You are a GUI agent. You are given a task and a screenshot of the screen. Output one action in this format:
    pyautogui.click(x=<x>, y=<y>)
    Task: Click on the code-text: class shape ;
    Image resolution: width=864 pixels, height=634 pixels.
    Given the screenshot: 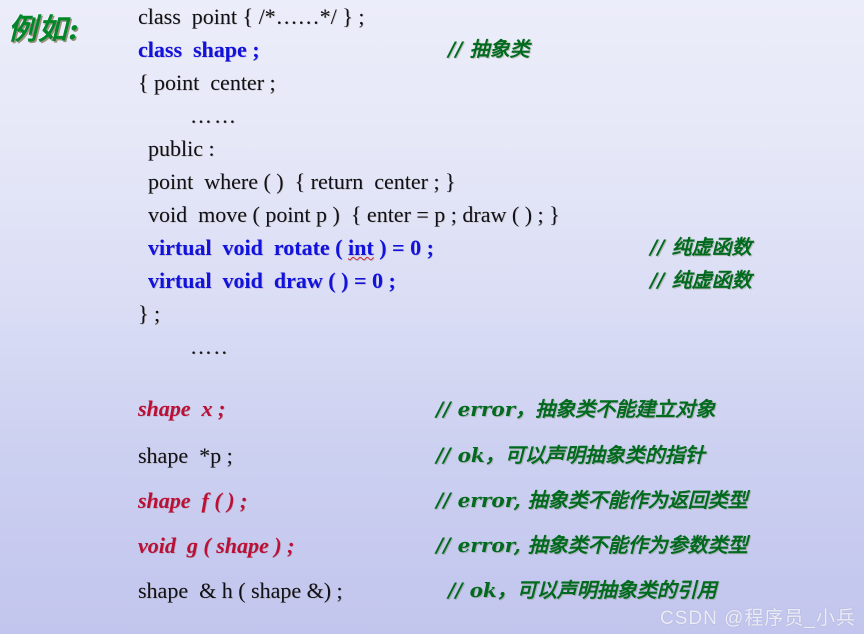 What is the action you would take?
    pyautogui.click(x=199, y=49)
    